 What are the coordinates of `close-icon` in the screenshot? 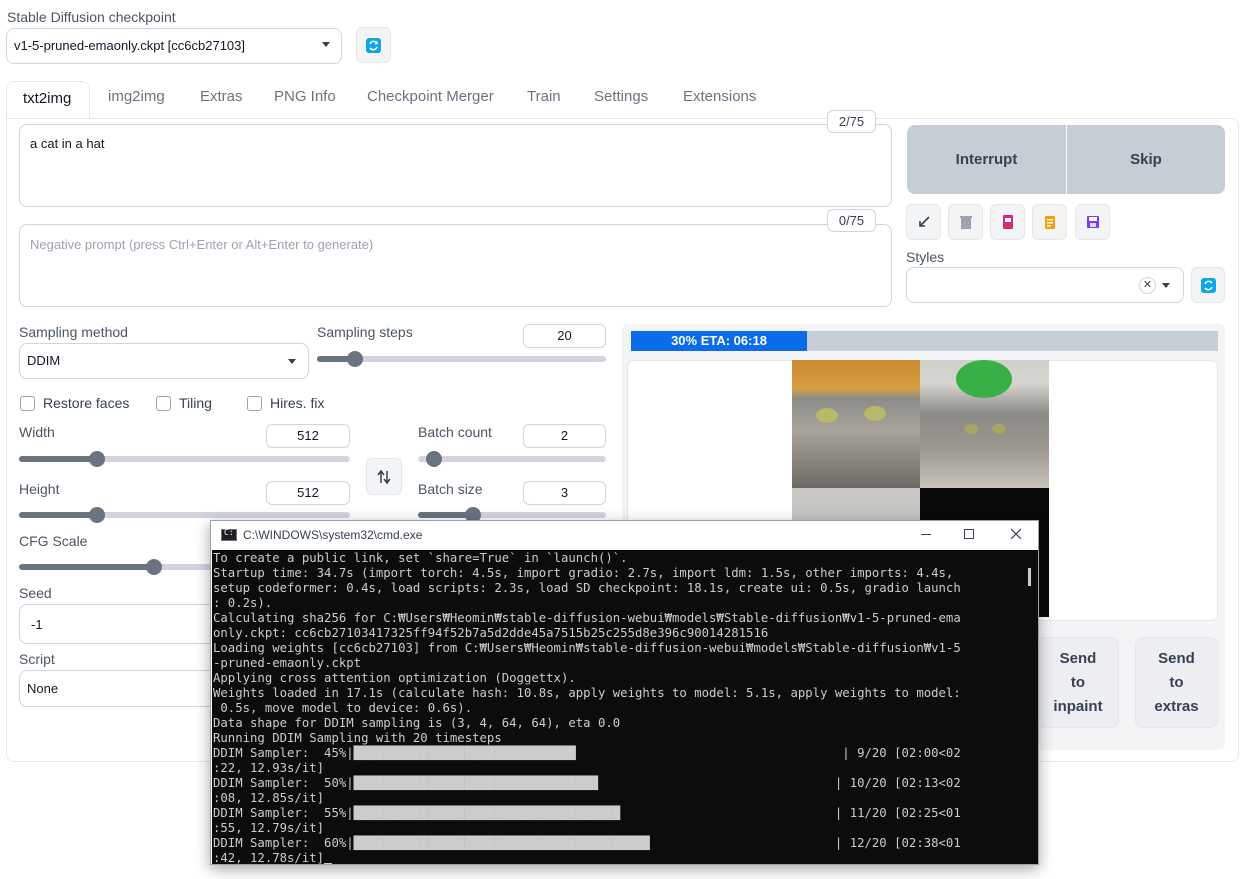 It's located at (1016, 534).